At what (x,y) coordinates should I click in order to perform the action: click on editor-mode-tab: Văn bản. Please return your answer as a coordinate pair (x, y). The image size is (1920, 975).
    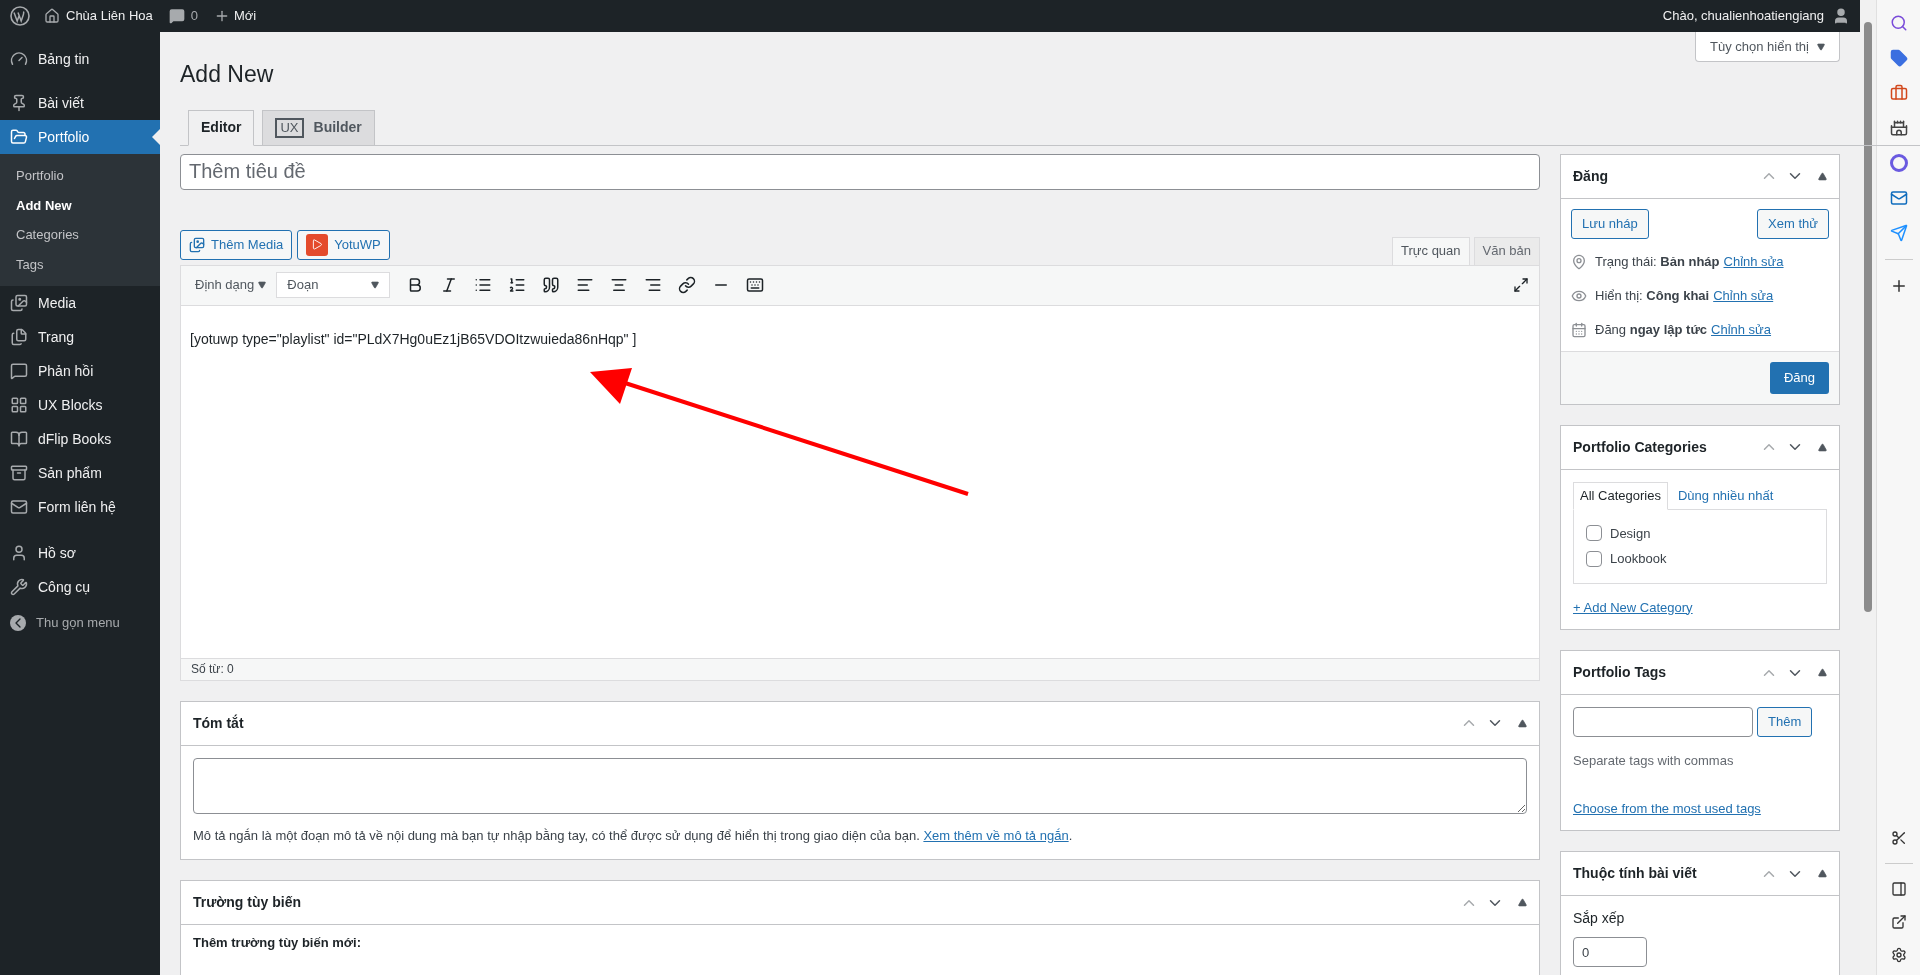
    Looking at the image, I should click on (1506, 250).